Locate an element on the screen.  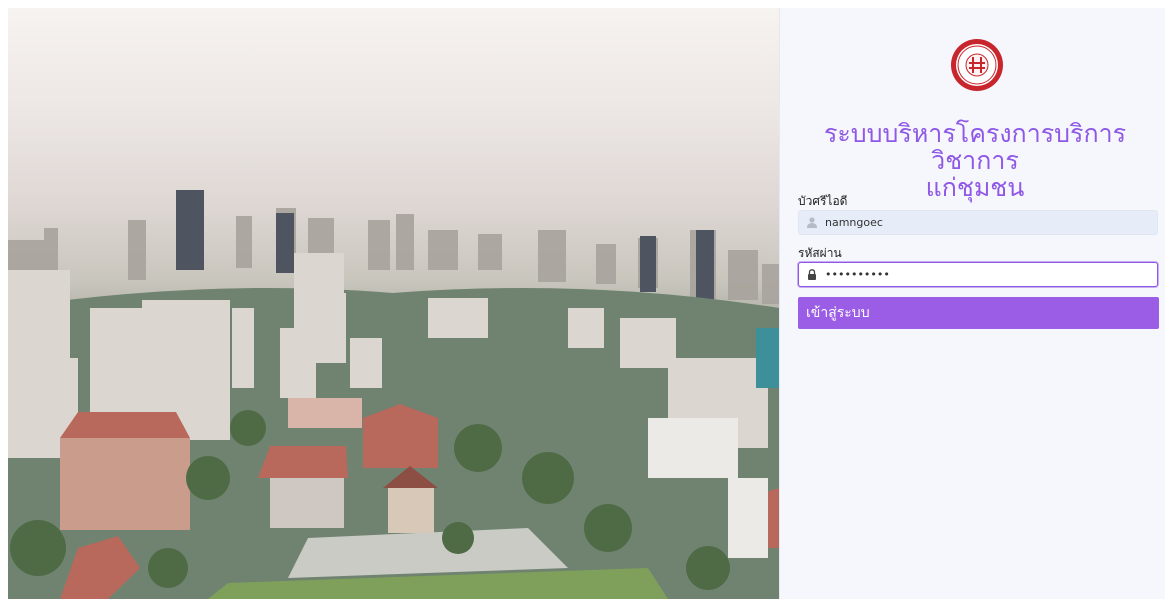
password-label: รหัสผ่าน is located at coordinates (820, 253).